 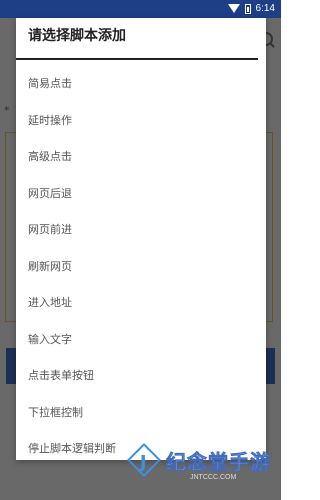 What do you see at coordinates (141, 83) in the screenshot?
I see `option-simple-click: 简易点击` at bounding box center [141, 83].